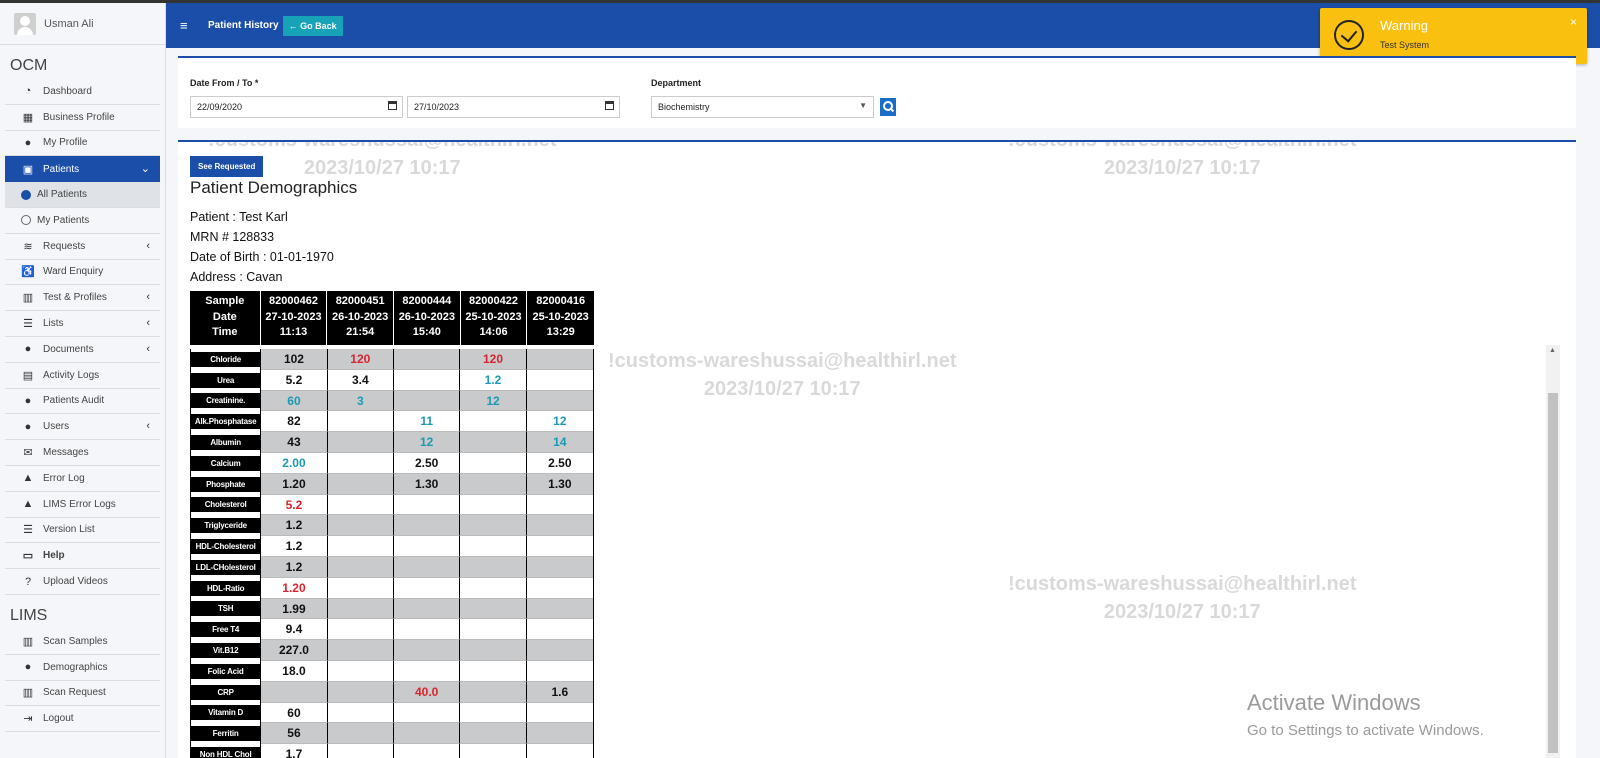 The image size is (1600, 758). I want to click on sidebar-item-version-list: ☰ Version List, so click(82, 531).